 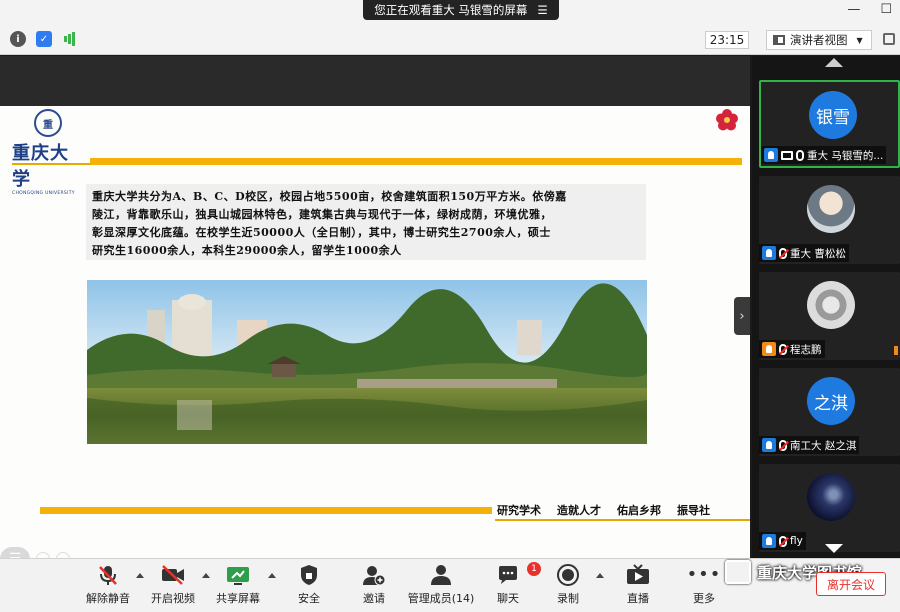 What do you see at coordinates (889, 39) in the screenshot?
I see `fullscreen-icon` at bounding box center [889, 39].